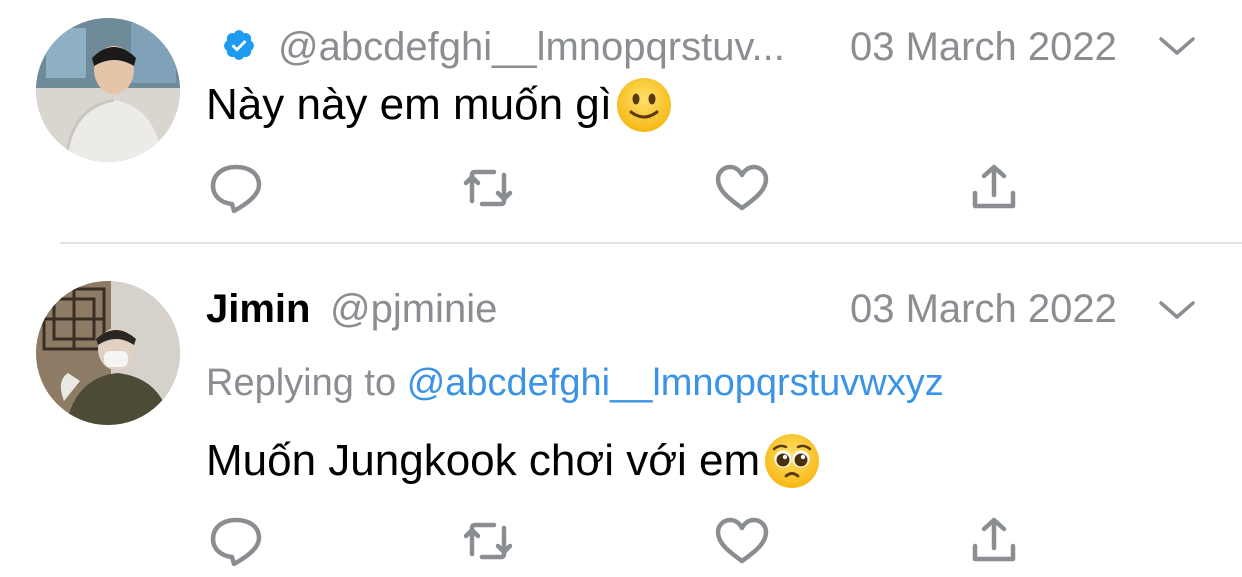 The width and height of the screenshot is (1242, 577). Describe the element at coordinates (413, 309) in the screenshot. I see `tweet-handle: @pjminie` at that location.